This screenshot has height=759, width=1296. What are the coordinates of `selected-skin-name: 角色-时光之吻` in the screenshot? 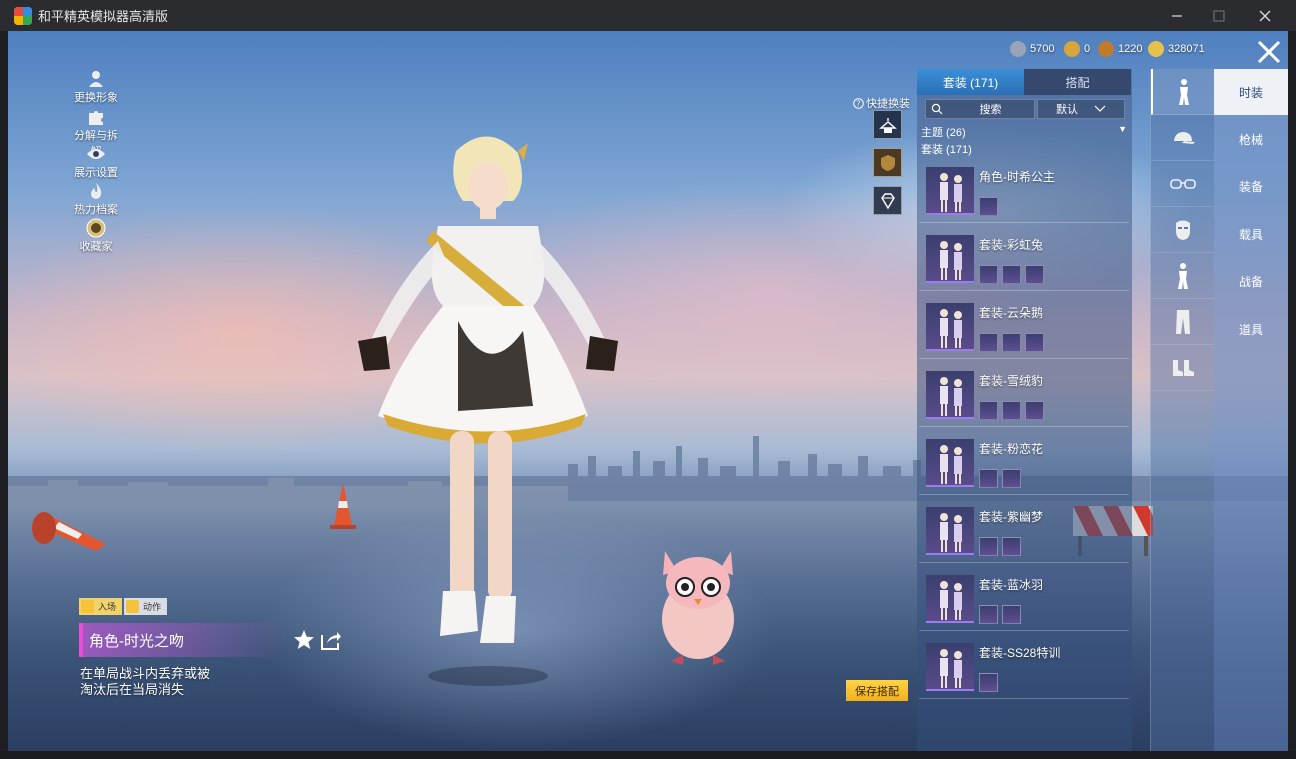 It's located at (184, 640).